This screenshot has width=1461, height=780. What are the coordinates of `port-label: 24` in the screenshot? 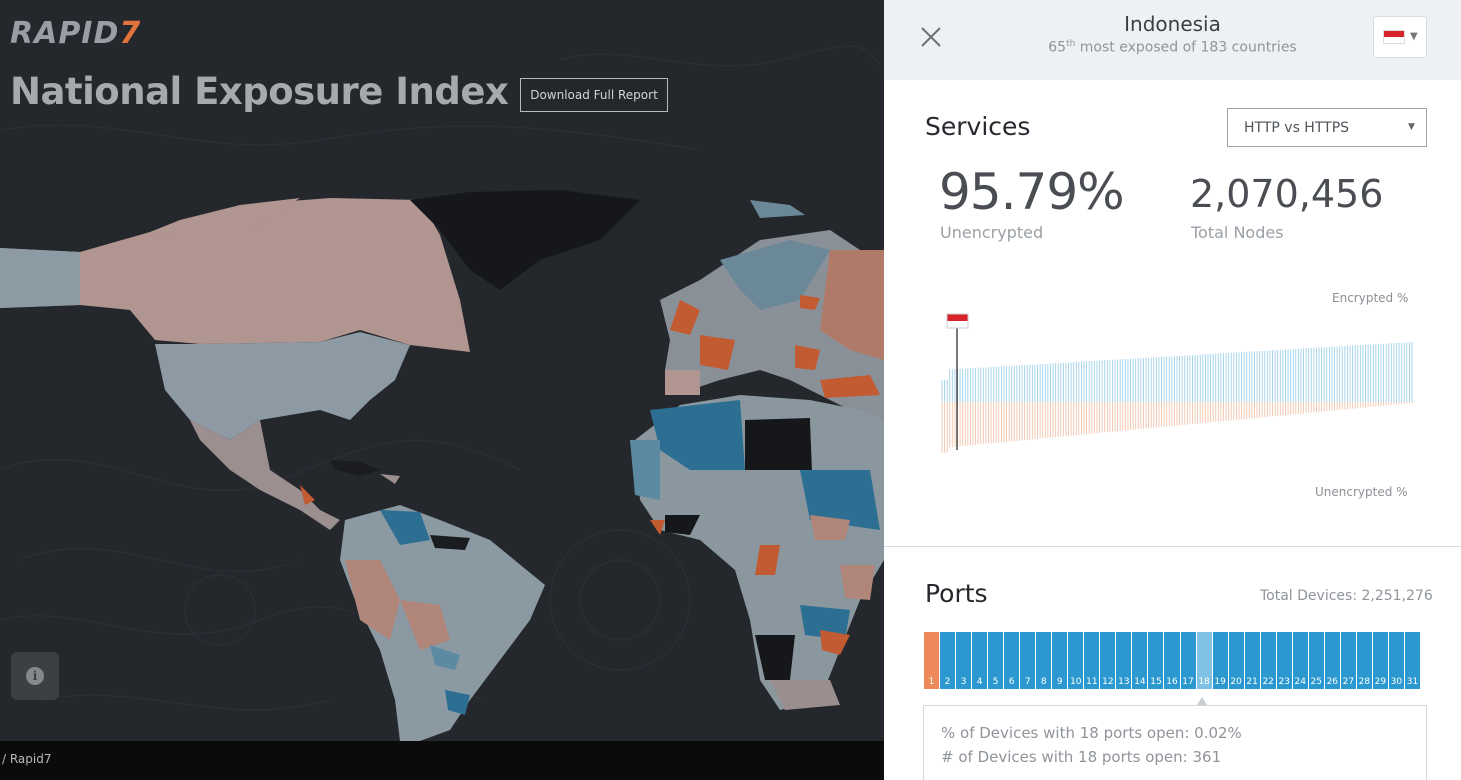 It's located at (1300, 682).